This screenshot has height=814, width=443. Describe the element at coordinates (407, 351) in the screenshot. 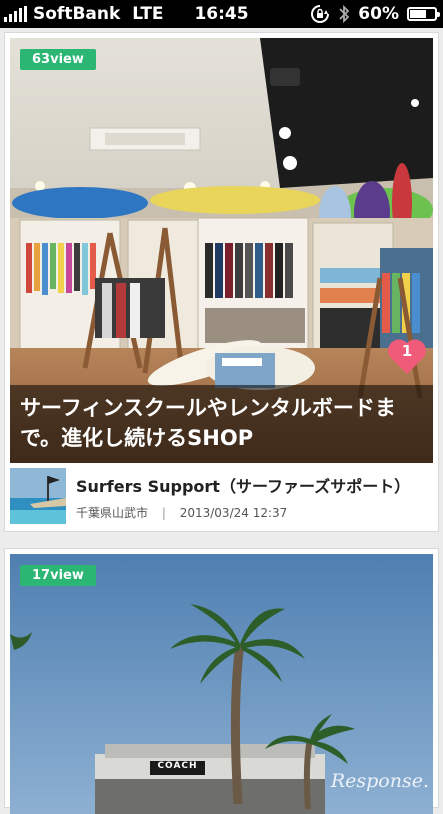

I see `like-count: 1` at that location.